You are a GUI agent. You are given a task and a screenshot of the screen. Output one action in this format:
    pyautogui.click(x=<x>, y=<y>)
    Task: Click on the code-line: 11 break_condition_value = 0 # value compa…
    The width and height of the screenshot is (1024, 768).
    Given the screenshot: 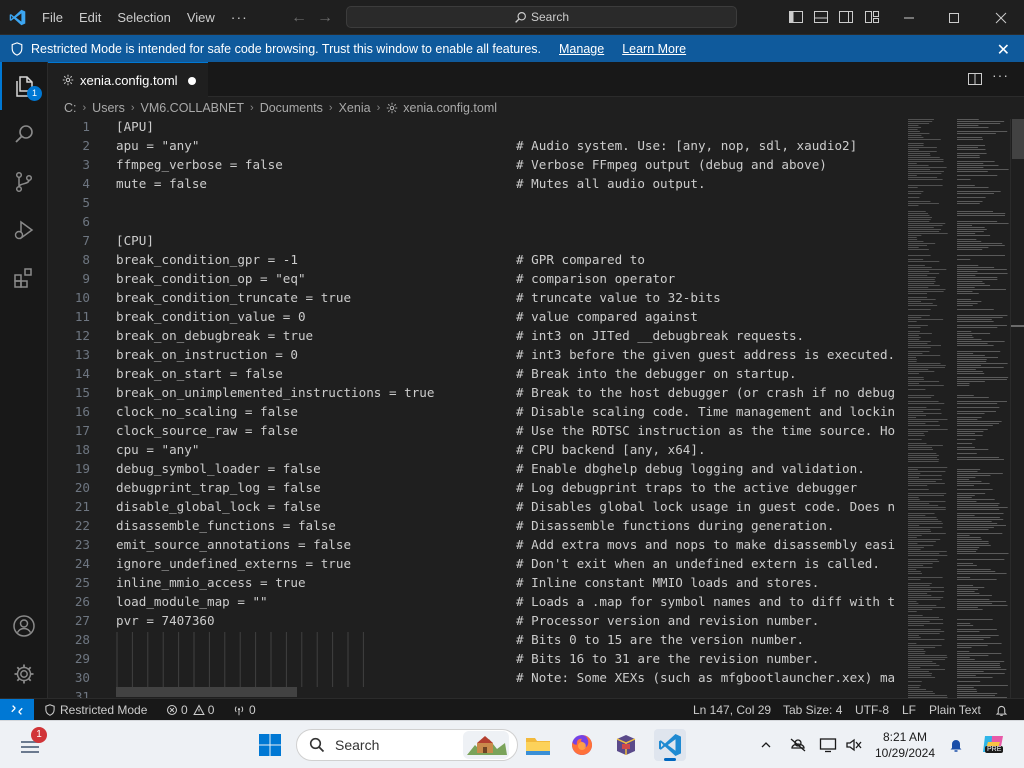 What is the action you would take?
    pyautogui.click(x=474, y=316)
    